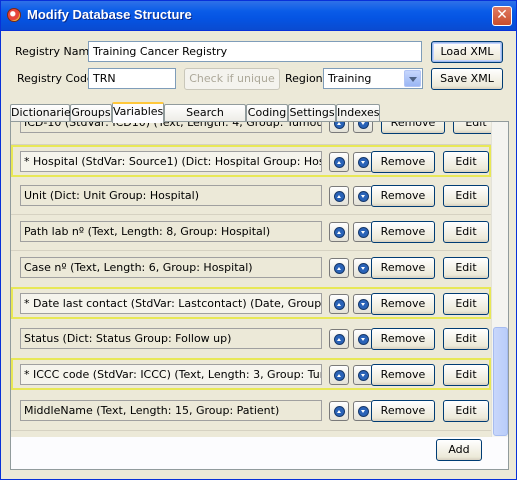 This screenshot has height=480, width=517. I want to click on window-title: Modify Database Structure, so click(109, 14).